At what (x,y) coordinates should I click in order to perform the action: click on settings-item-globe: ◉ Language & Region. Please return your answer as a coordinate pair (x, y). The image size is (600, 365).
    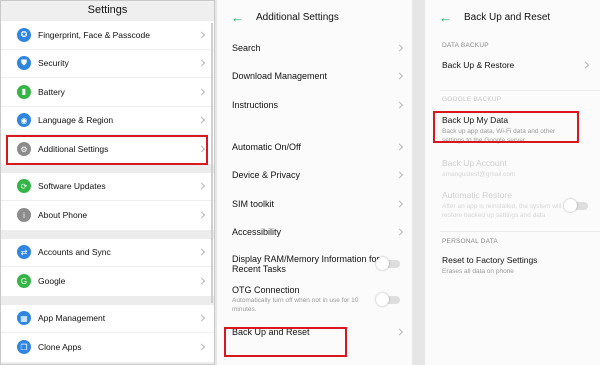
    Looking at the image, I should click on (107, 121).